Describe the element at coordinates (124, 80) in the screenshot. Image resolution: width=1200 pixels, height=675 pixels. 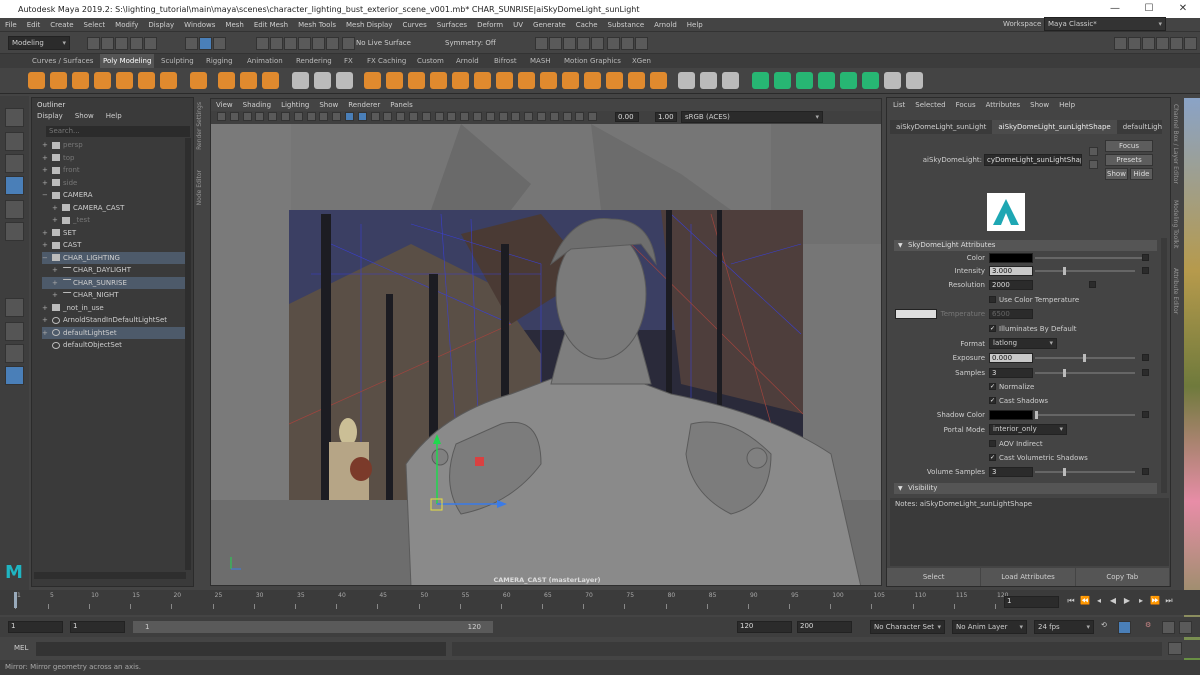
I see `poly-plane-icon` at that location.